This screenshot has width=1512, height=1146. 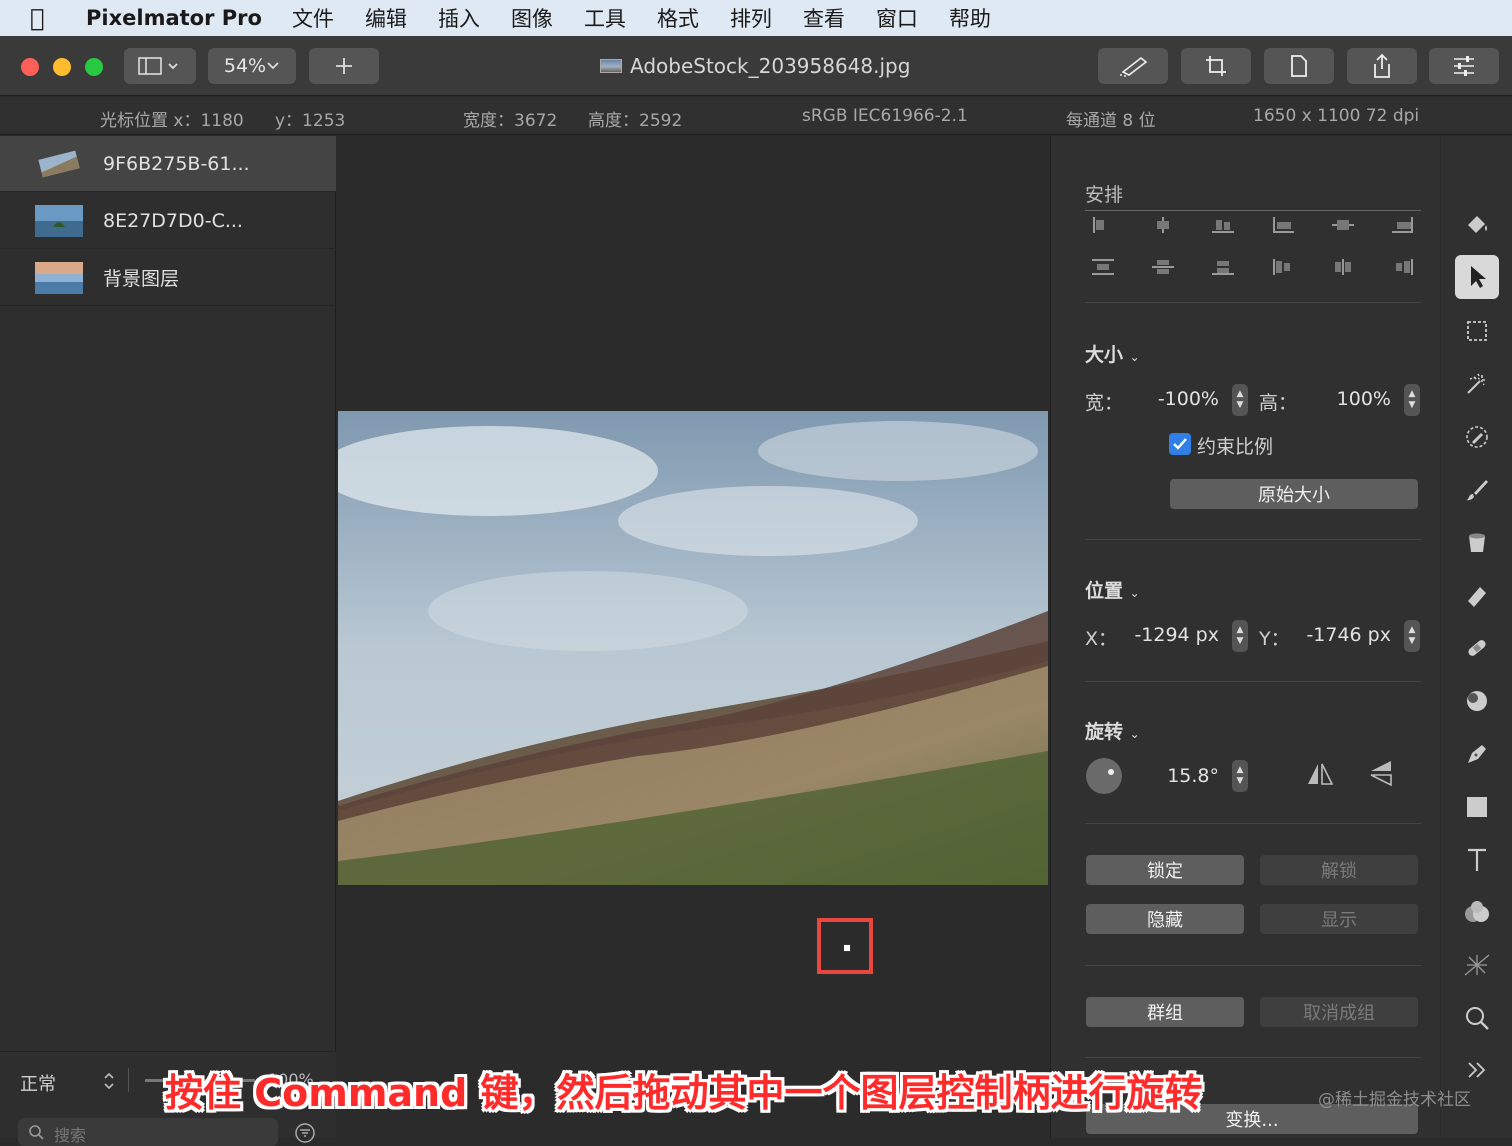 I want to click on show-button: 显示, so click(x=1339, y=919).